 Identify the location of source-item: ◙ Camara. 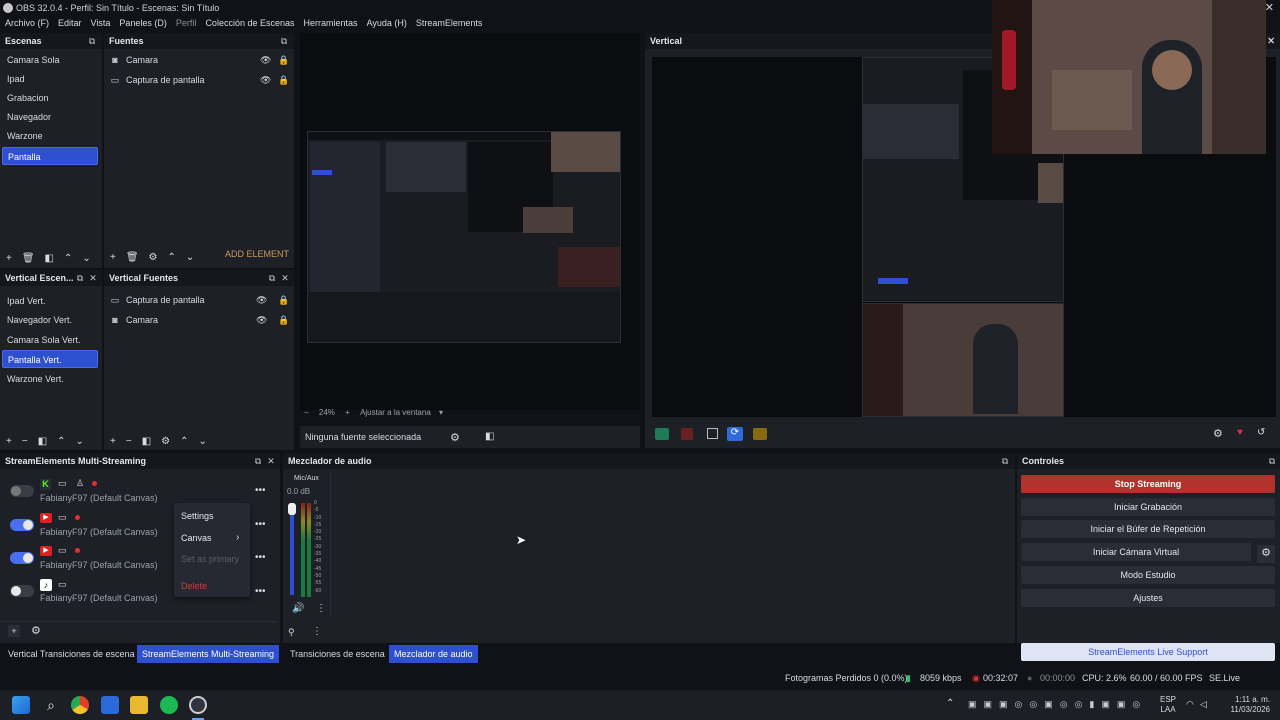
(134, 60).